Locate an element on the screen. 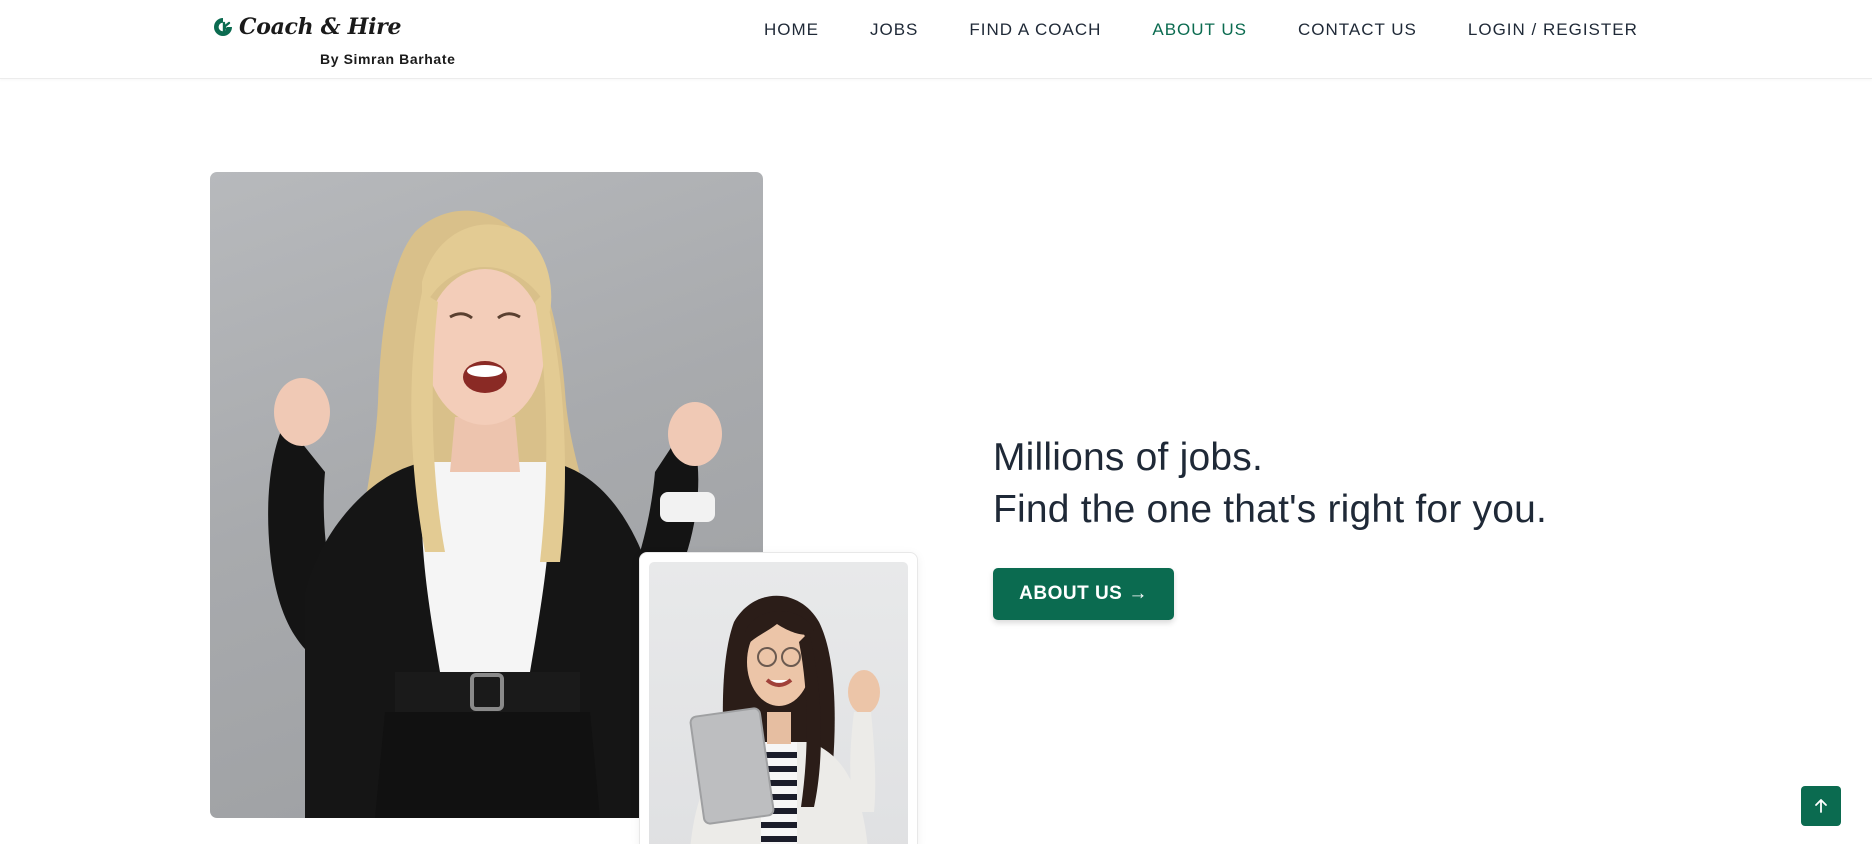  nav-find-a-coach: FIND A COACH is located at coordinates (1035, 30).